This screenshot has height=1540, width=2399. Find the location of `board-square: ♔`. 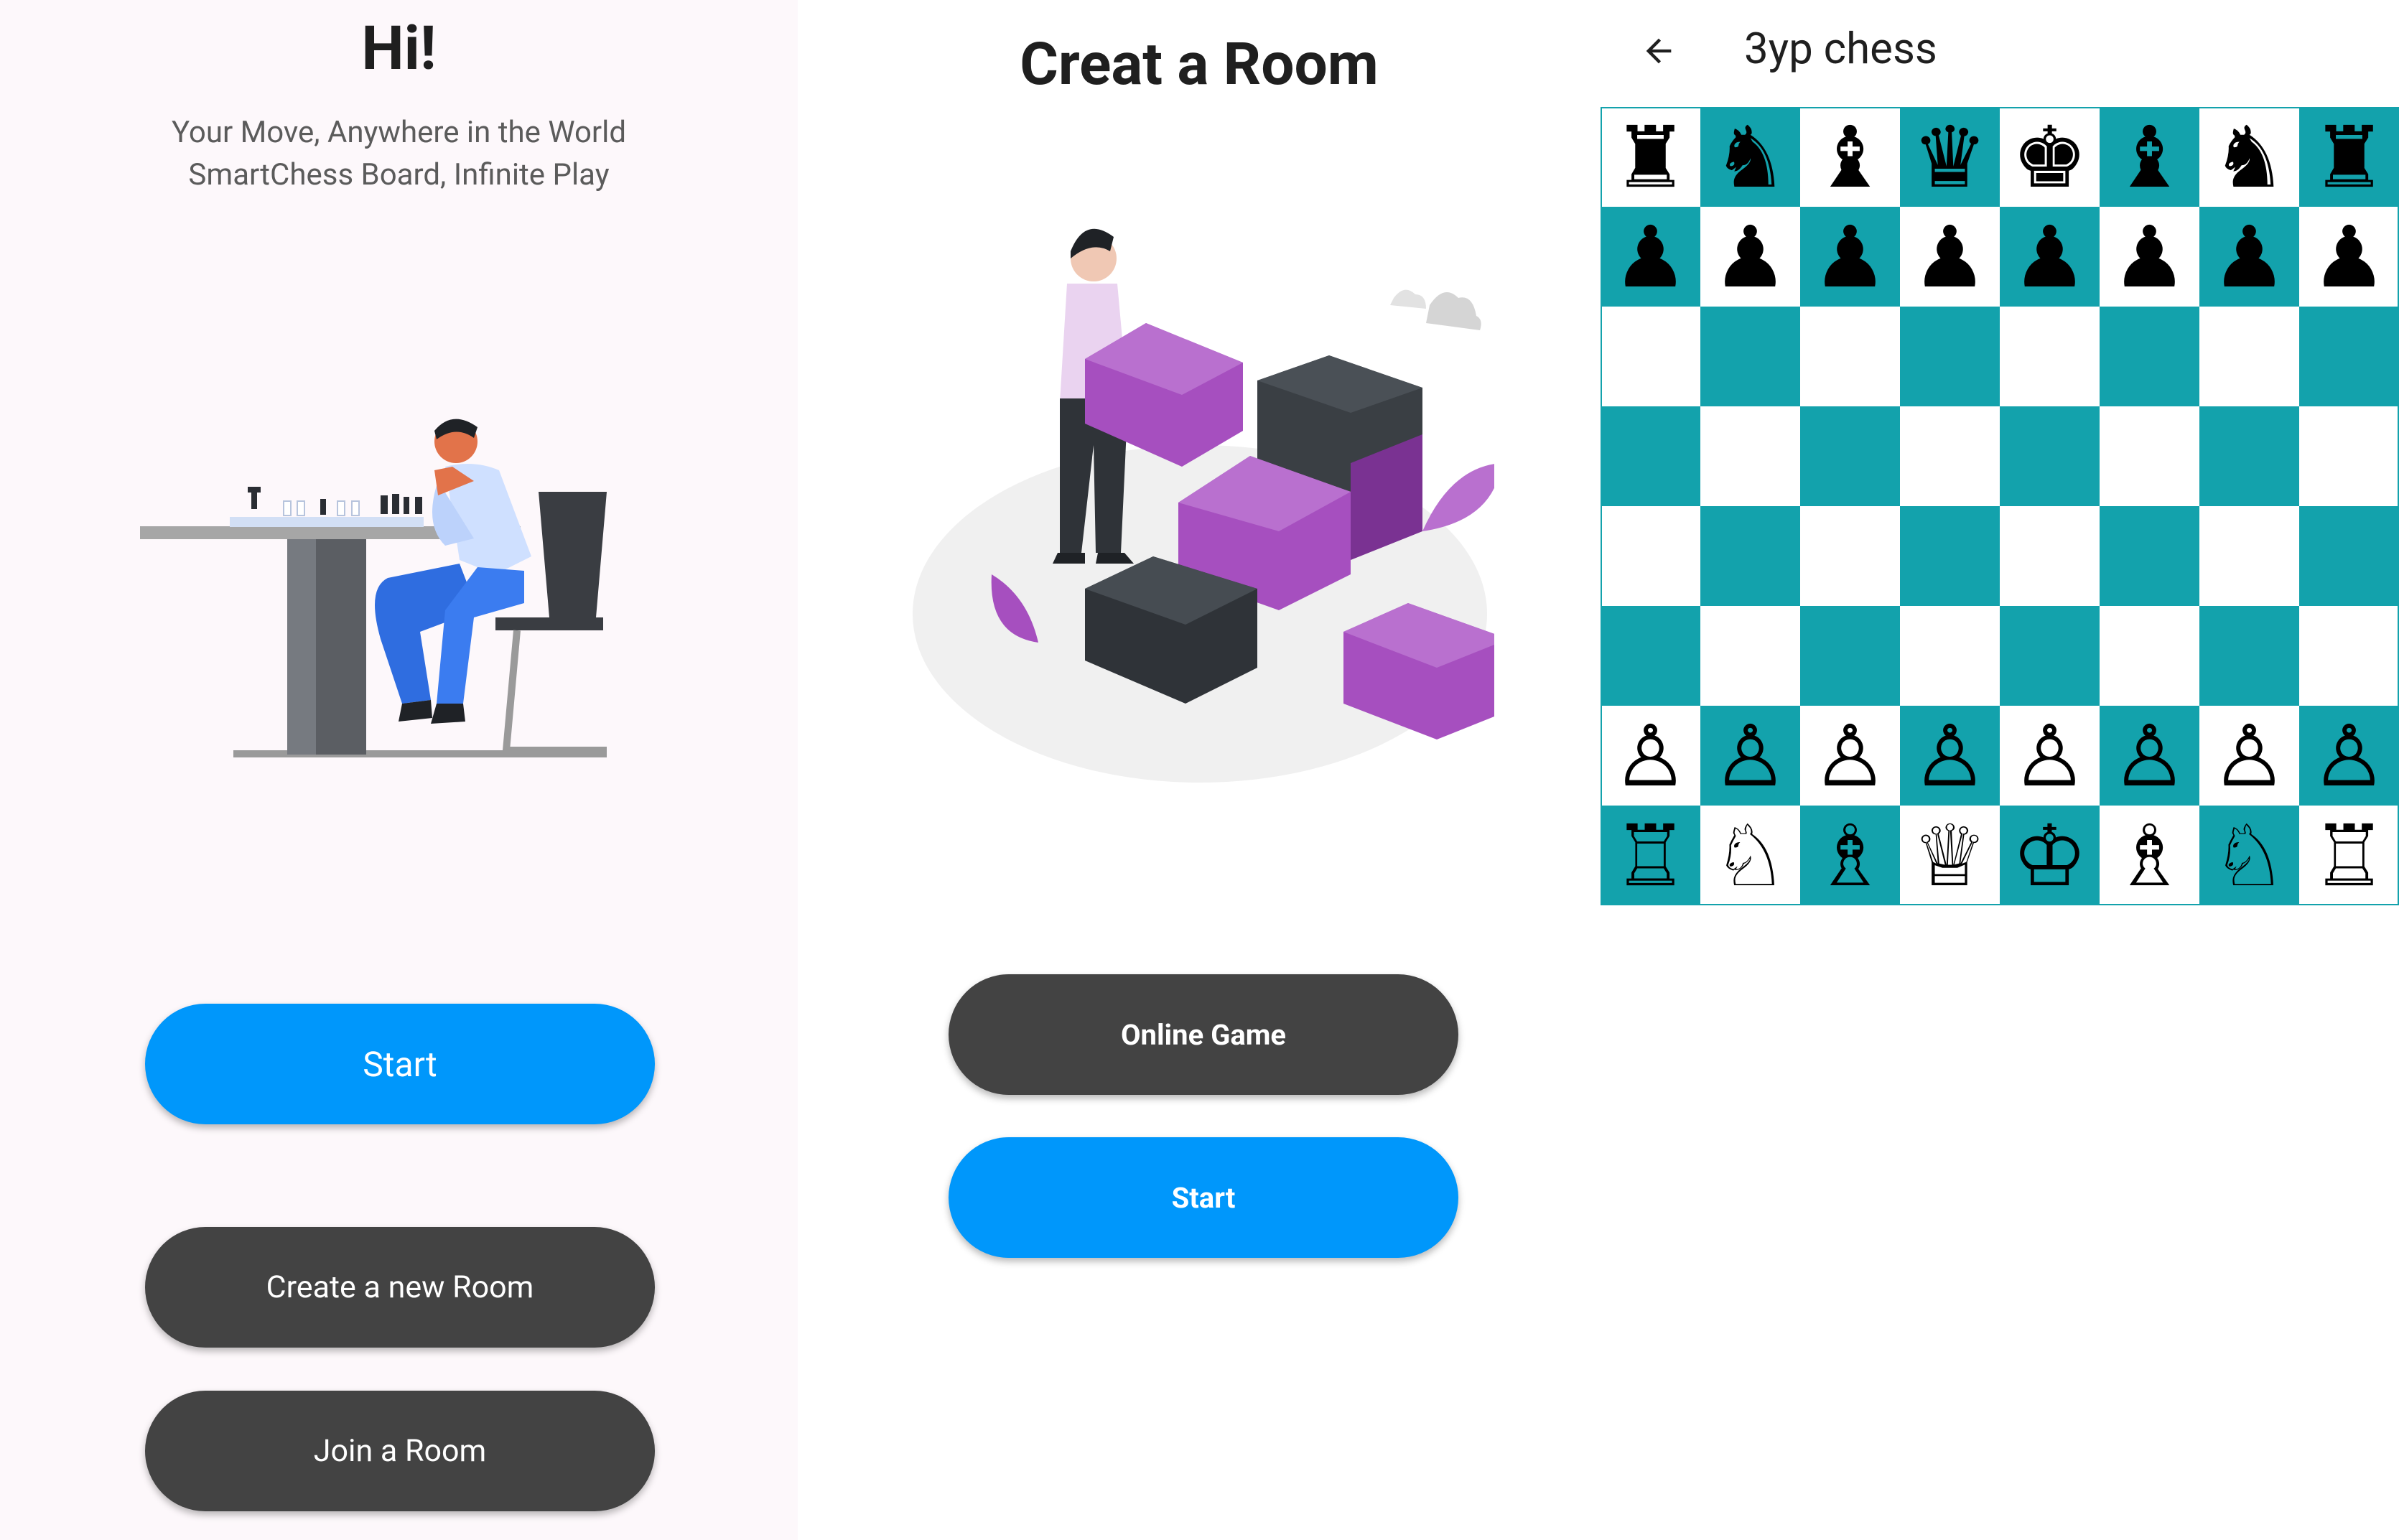

board-square: ♔ is located at coordinates (2050, 855).